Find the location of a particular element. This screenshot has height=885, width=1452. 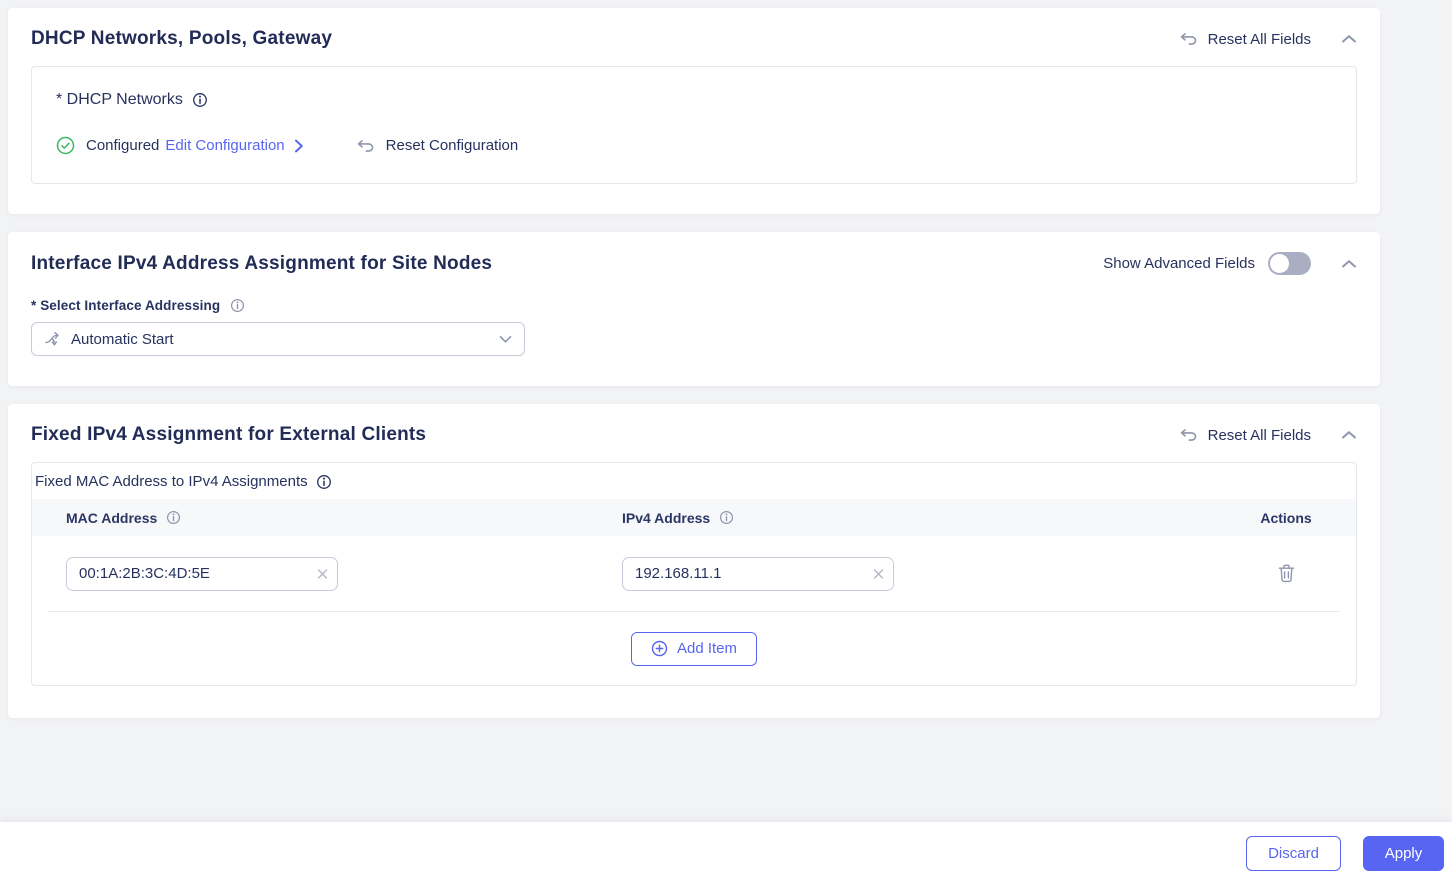

chevron-down-icon is located at coordinates (505, 339).